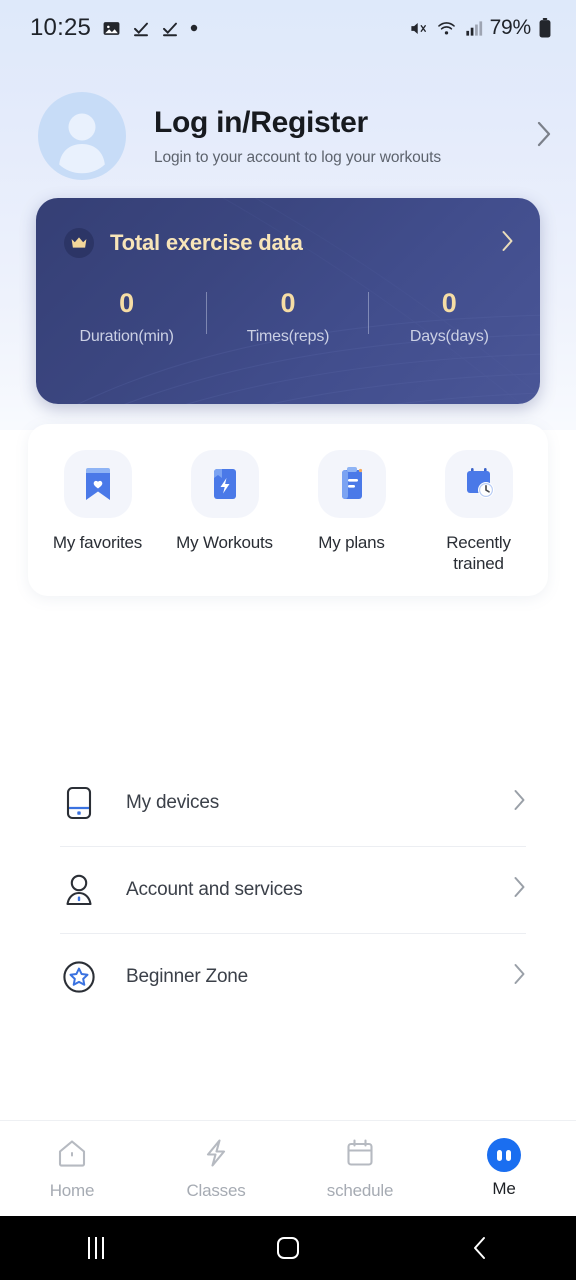 The height and width of the screenshot is (1280, 576). I want to click on status-time: 10:25, so click(61, 27).